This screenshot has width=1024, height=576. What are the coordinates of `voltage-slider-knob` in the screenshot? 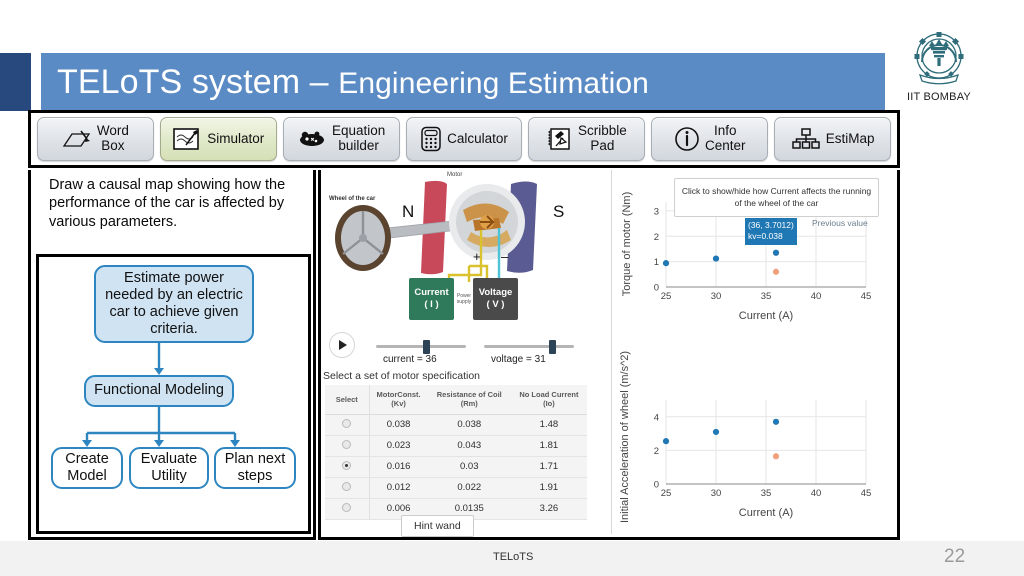 It's located at (552, 347).